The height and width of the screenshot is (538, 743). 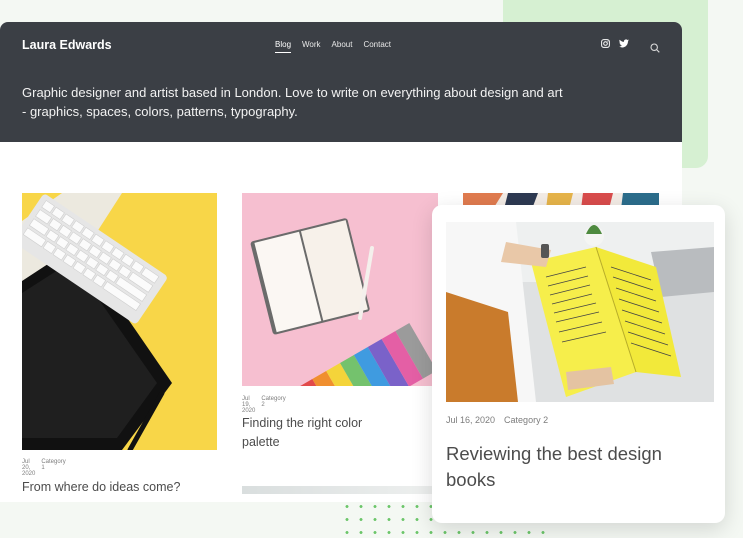 I want to click on twitter-icon, so click(x=624, y=43).